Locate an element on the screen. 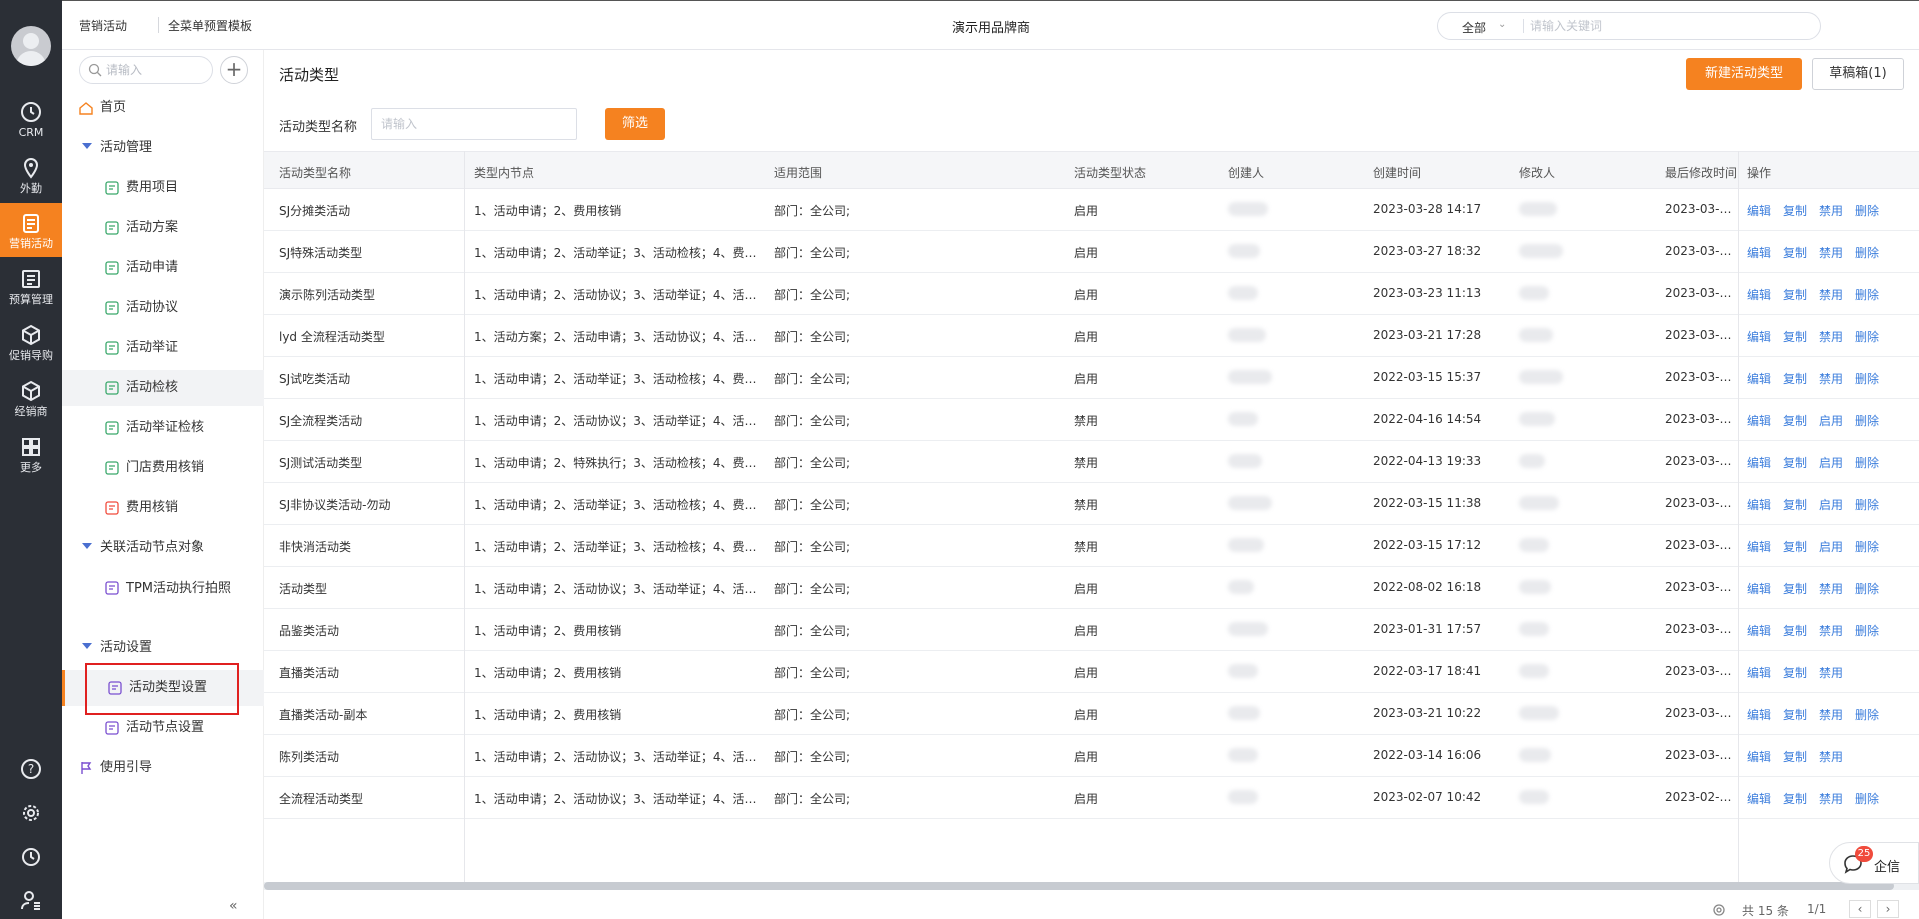 This screenshot has height=919, width=1919. user-settings-icon is located at coordinates (31, 900).